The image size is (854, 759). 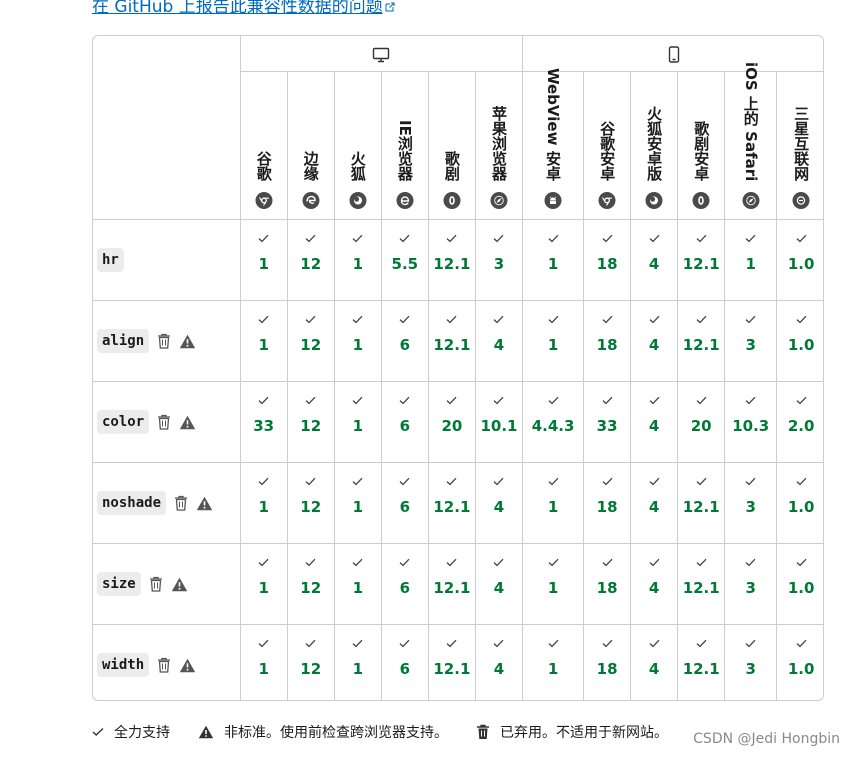 I want to click on support-cell: 4.4.3, so click(x=553, y=422).